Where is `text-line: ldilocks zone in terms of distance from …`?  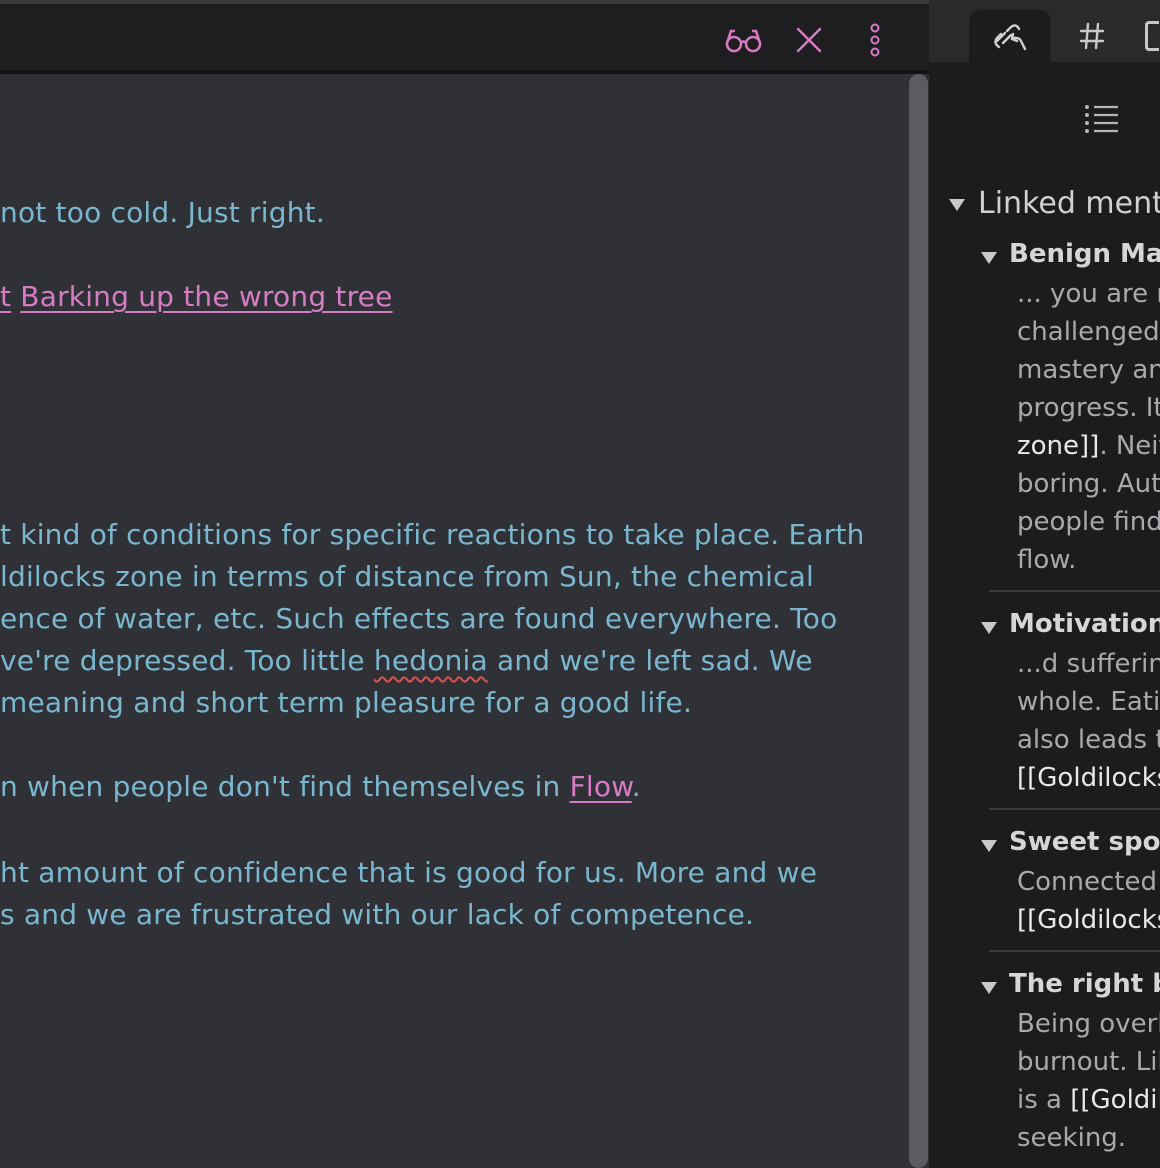
text-line: ldilocks zone in terms of distance from … is located at coordinates (407, 576).